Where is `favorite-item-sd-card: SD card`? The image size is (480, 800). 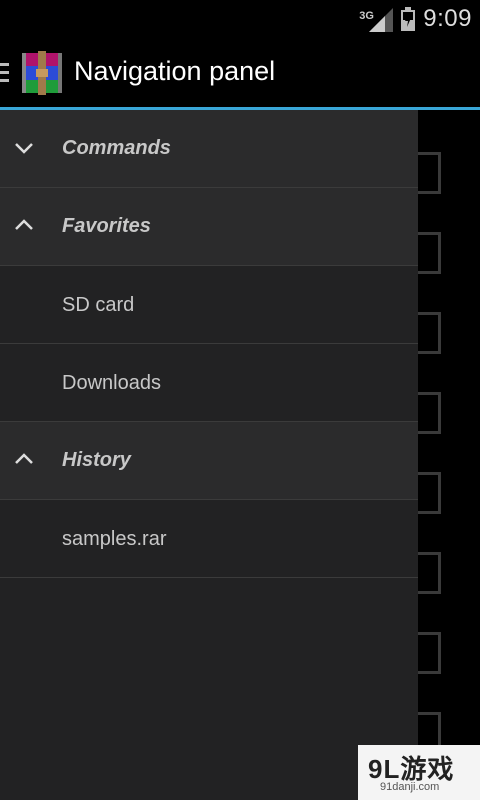
favorite-item-sd-card: SD card is located at coordinates (209, 305).